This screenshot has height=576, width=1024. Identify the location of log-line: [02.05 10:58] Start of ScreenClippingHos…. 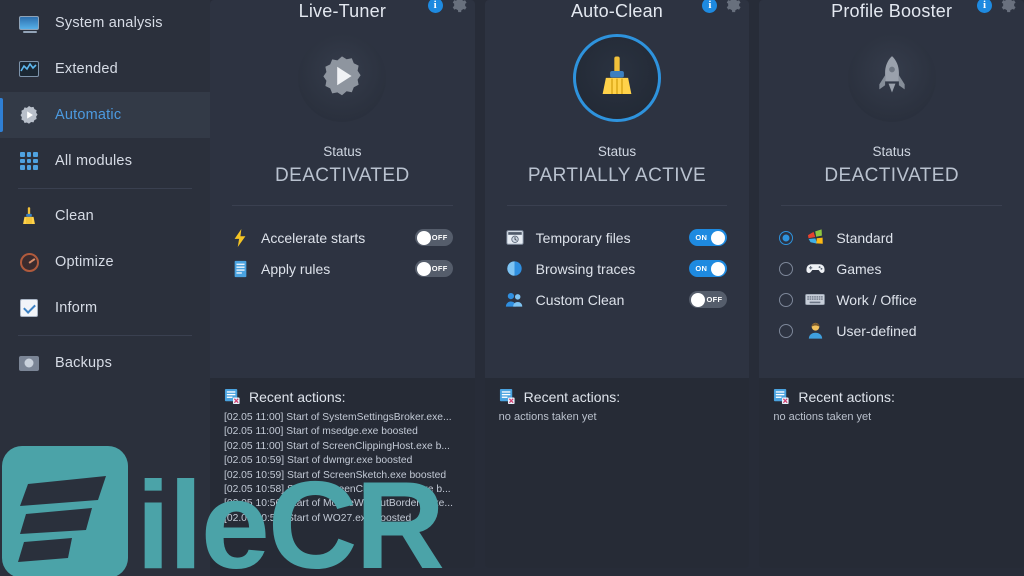
(337, 490).